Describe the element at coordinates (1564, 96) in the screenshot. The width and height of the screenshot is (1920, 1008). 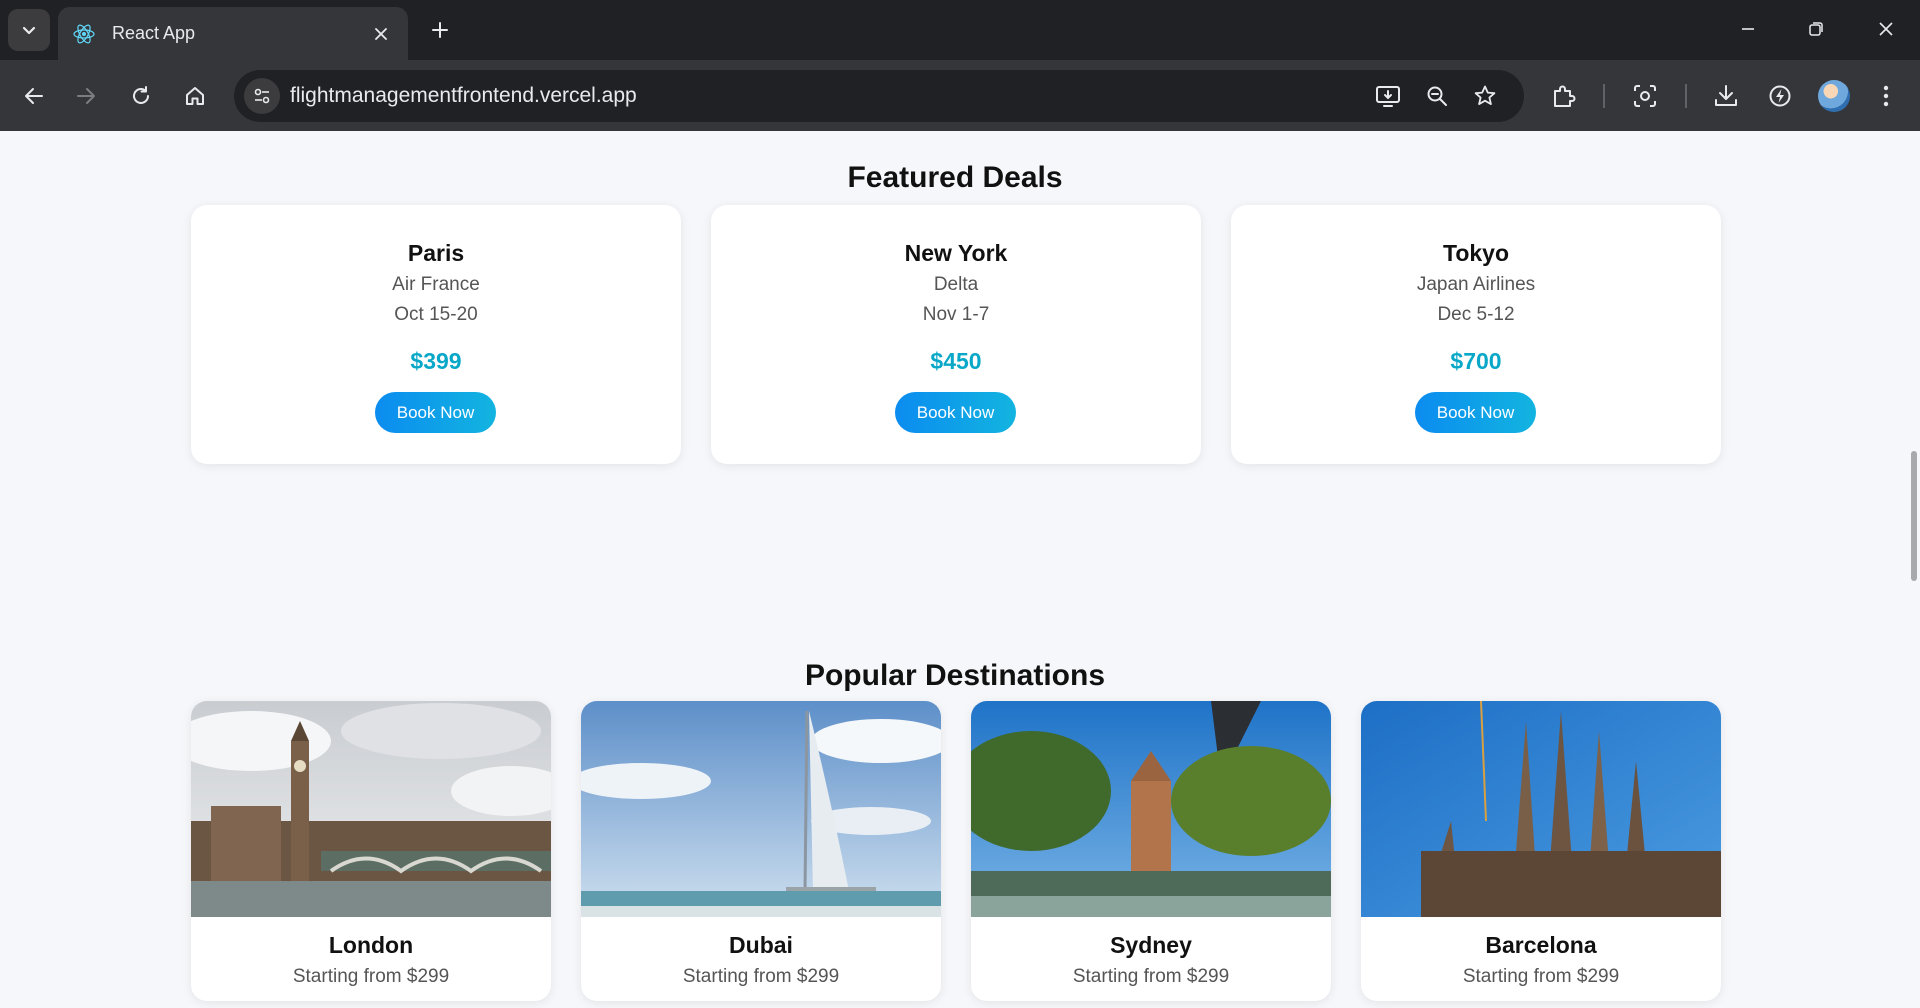
I see `extensions-icon` at that location.